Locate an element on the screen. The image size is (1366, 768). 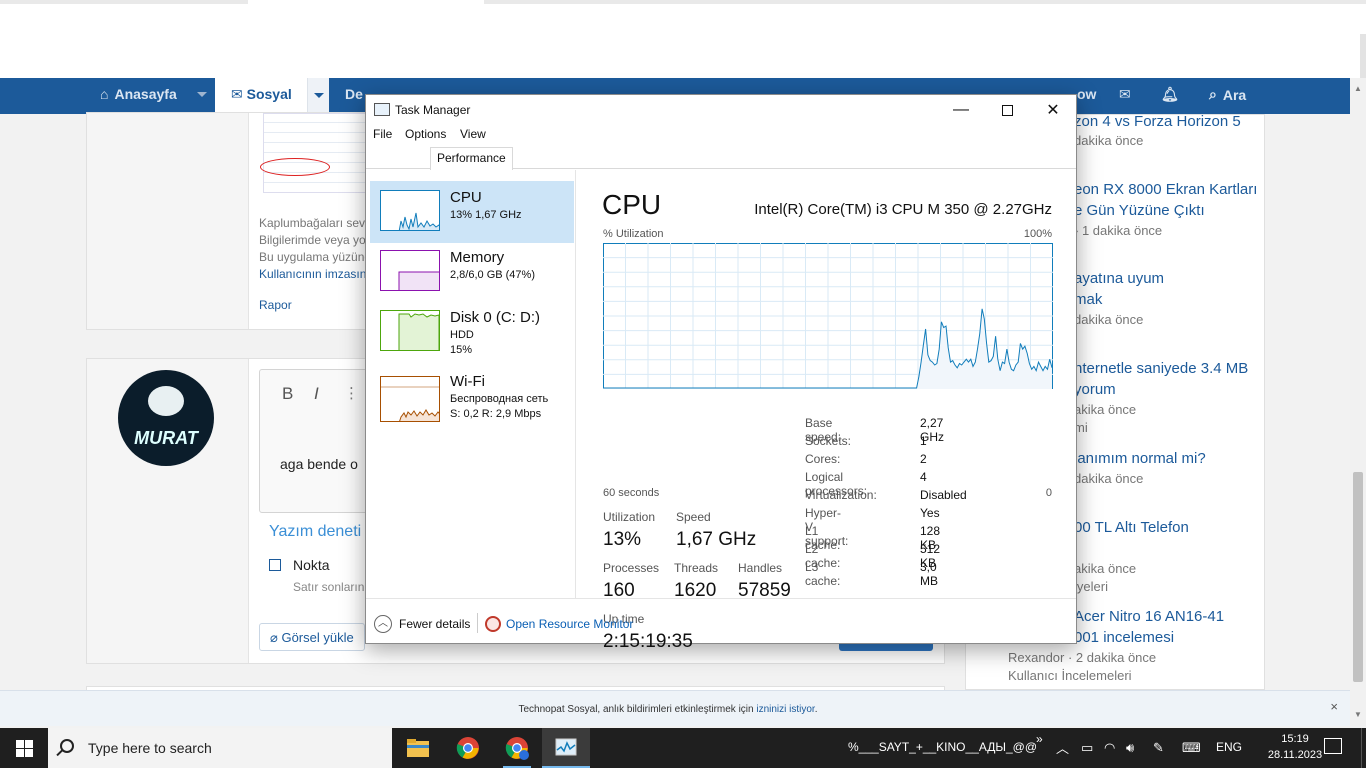
task-manager-footer: ︿ Fewer details Open Resource Monitor is located at coordinates (721, 621).